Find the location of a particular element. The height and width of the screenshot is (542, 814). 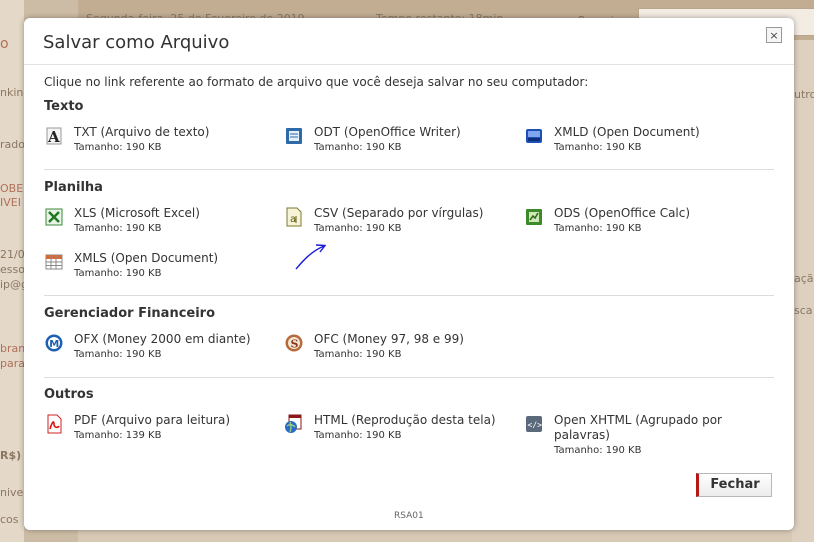

background-fragment: nkin is located at coordinates (12, 92).